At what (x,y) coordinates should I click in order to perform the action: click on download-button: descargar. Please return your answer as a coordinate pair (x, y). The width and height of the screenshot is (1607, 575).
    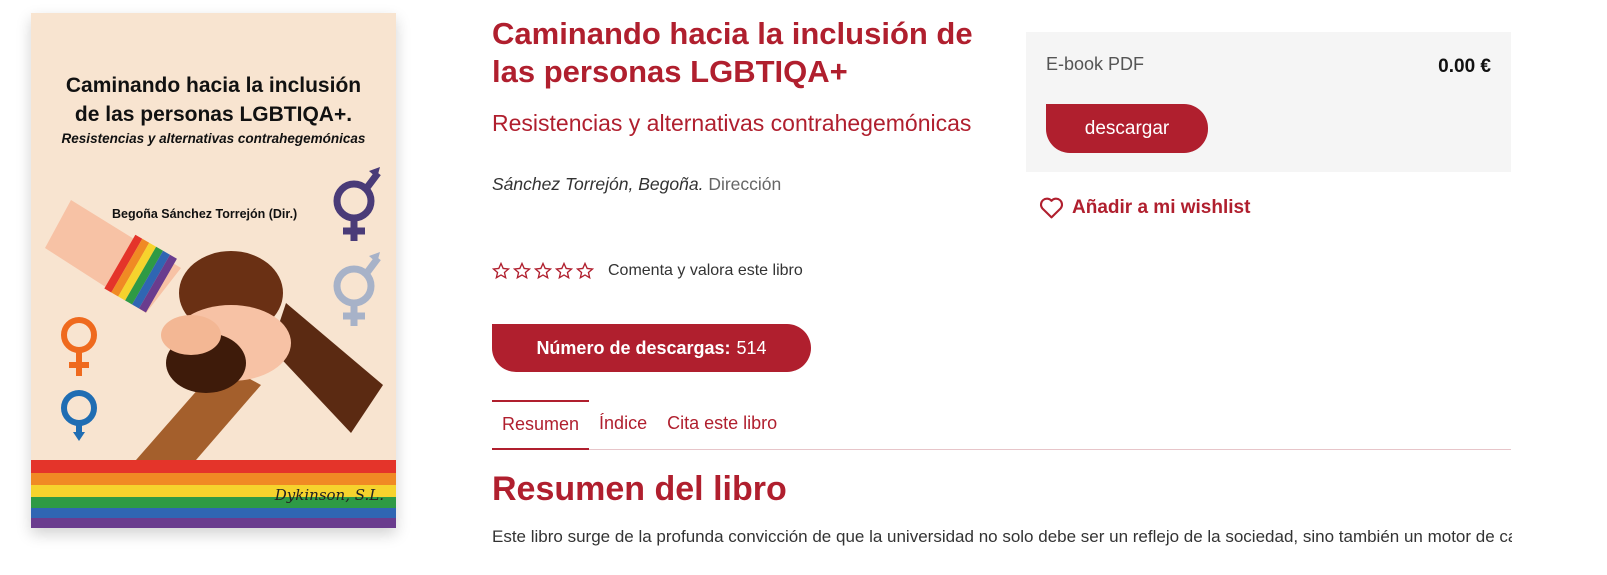
    Looking at the image, I should click on (1127, 128).